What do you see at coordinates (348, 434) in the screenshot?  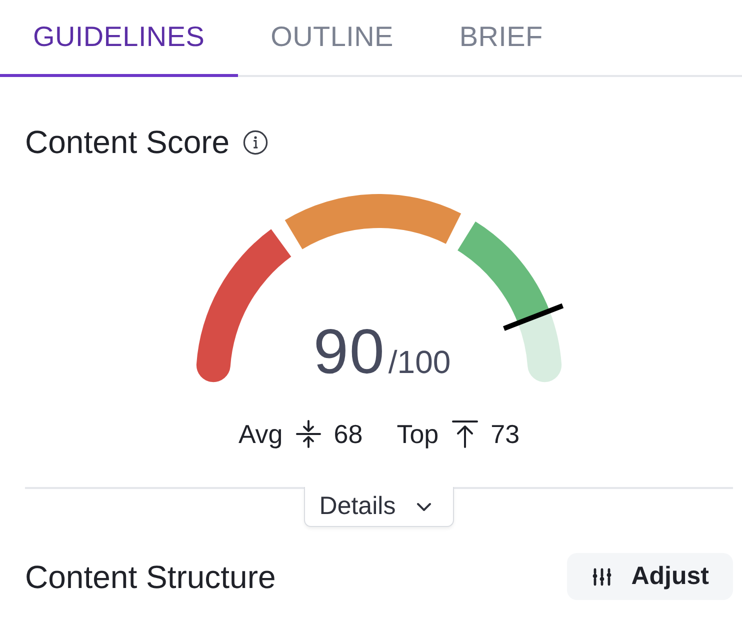 I see `benchmark-value: 68` at bounding box center [348, 434].